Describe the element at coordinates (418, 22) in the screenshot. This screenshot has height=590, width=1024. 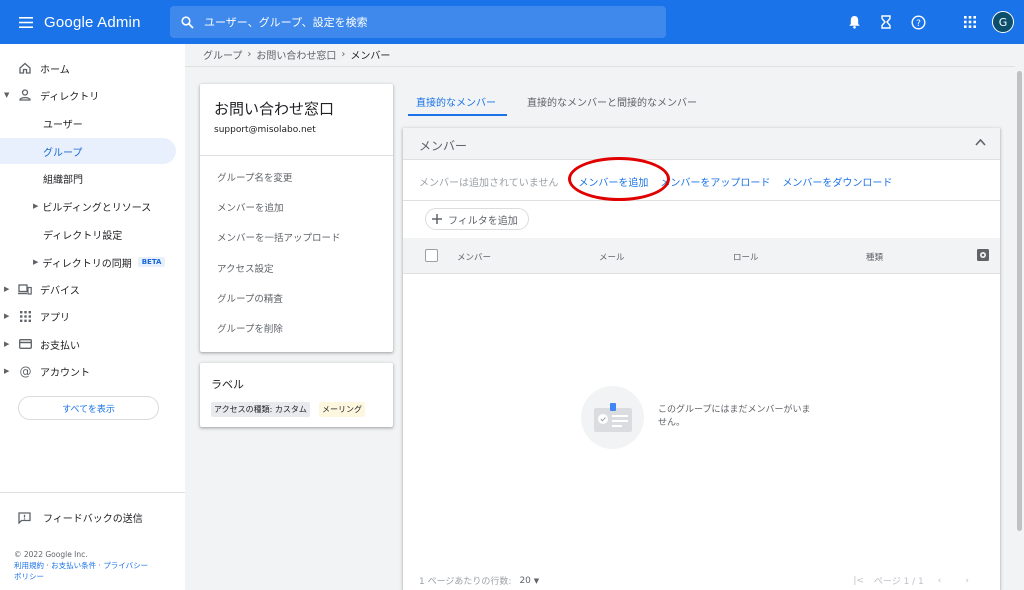
I see `search-box: ユーザー、グループ、設定を検索` at that location.